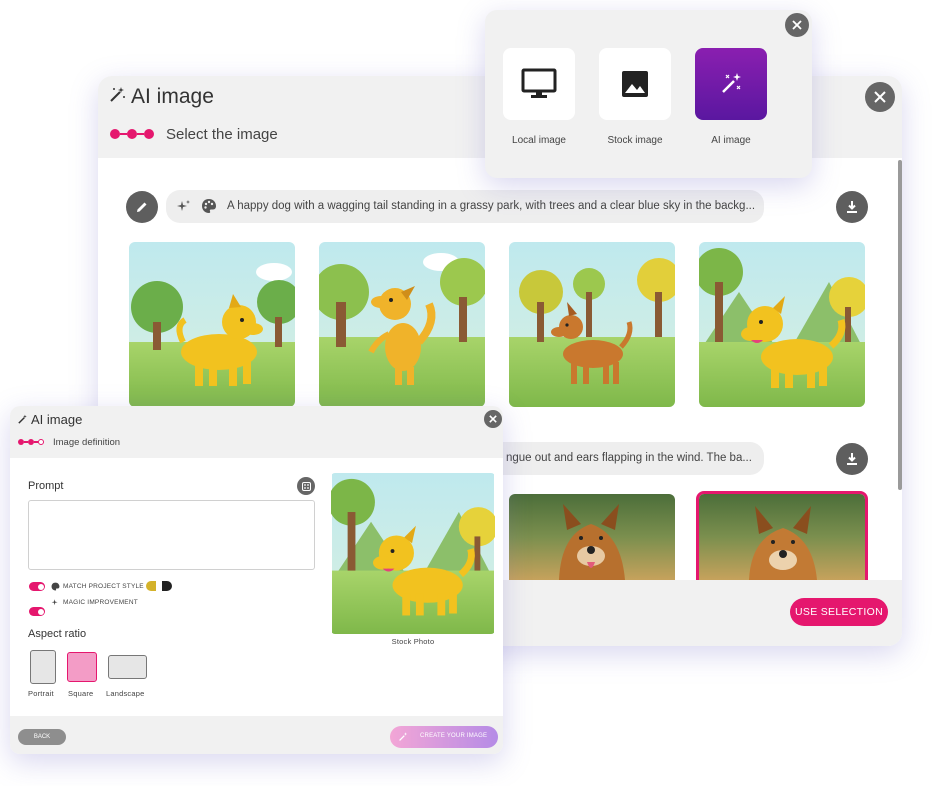  What do you see at coordinates (82, 667) in the screenshot?
I see `square-option` at bounding box center [82, 667].